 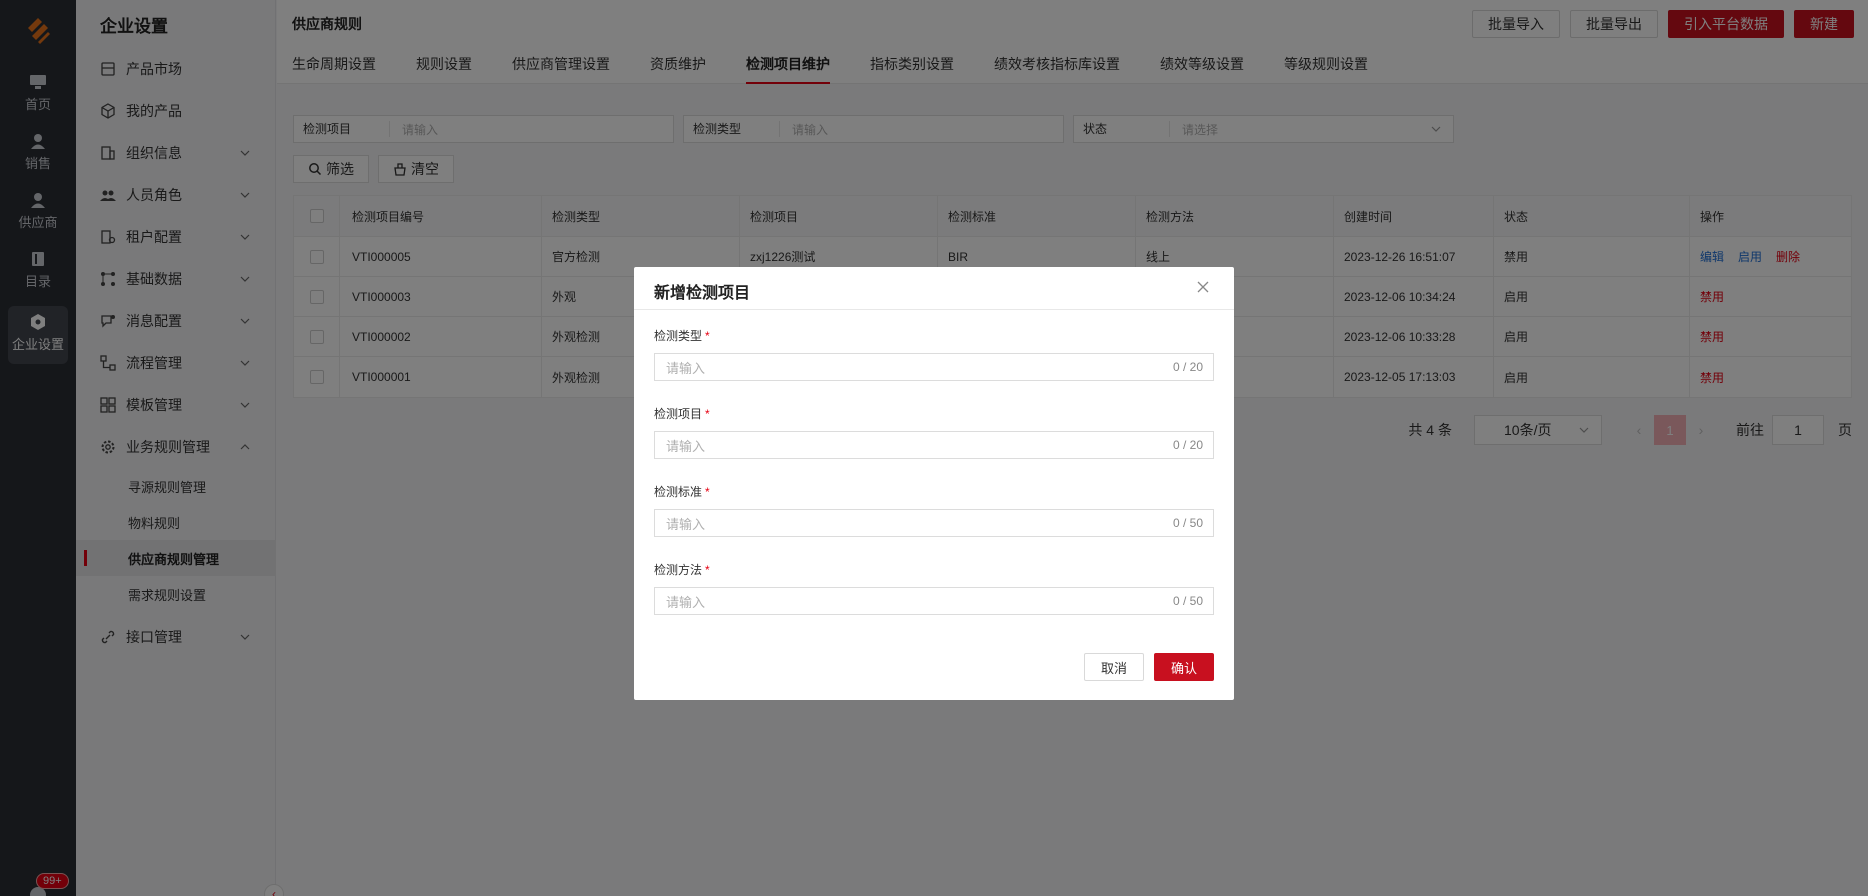 What do you see at coordinates (1148, 667) in the screenshot?
I see `dialog-footer: 取消 确认` at bounding box center [1148, 667].